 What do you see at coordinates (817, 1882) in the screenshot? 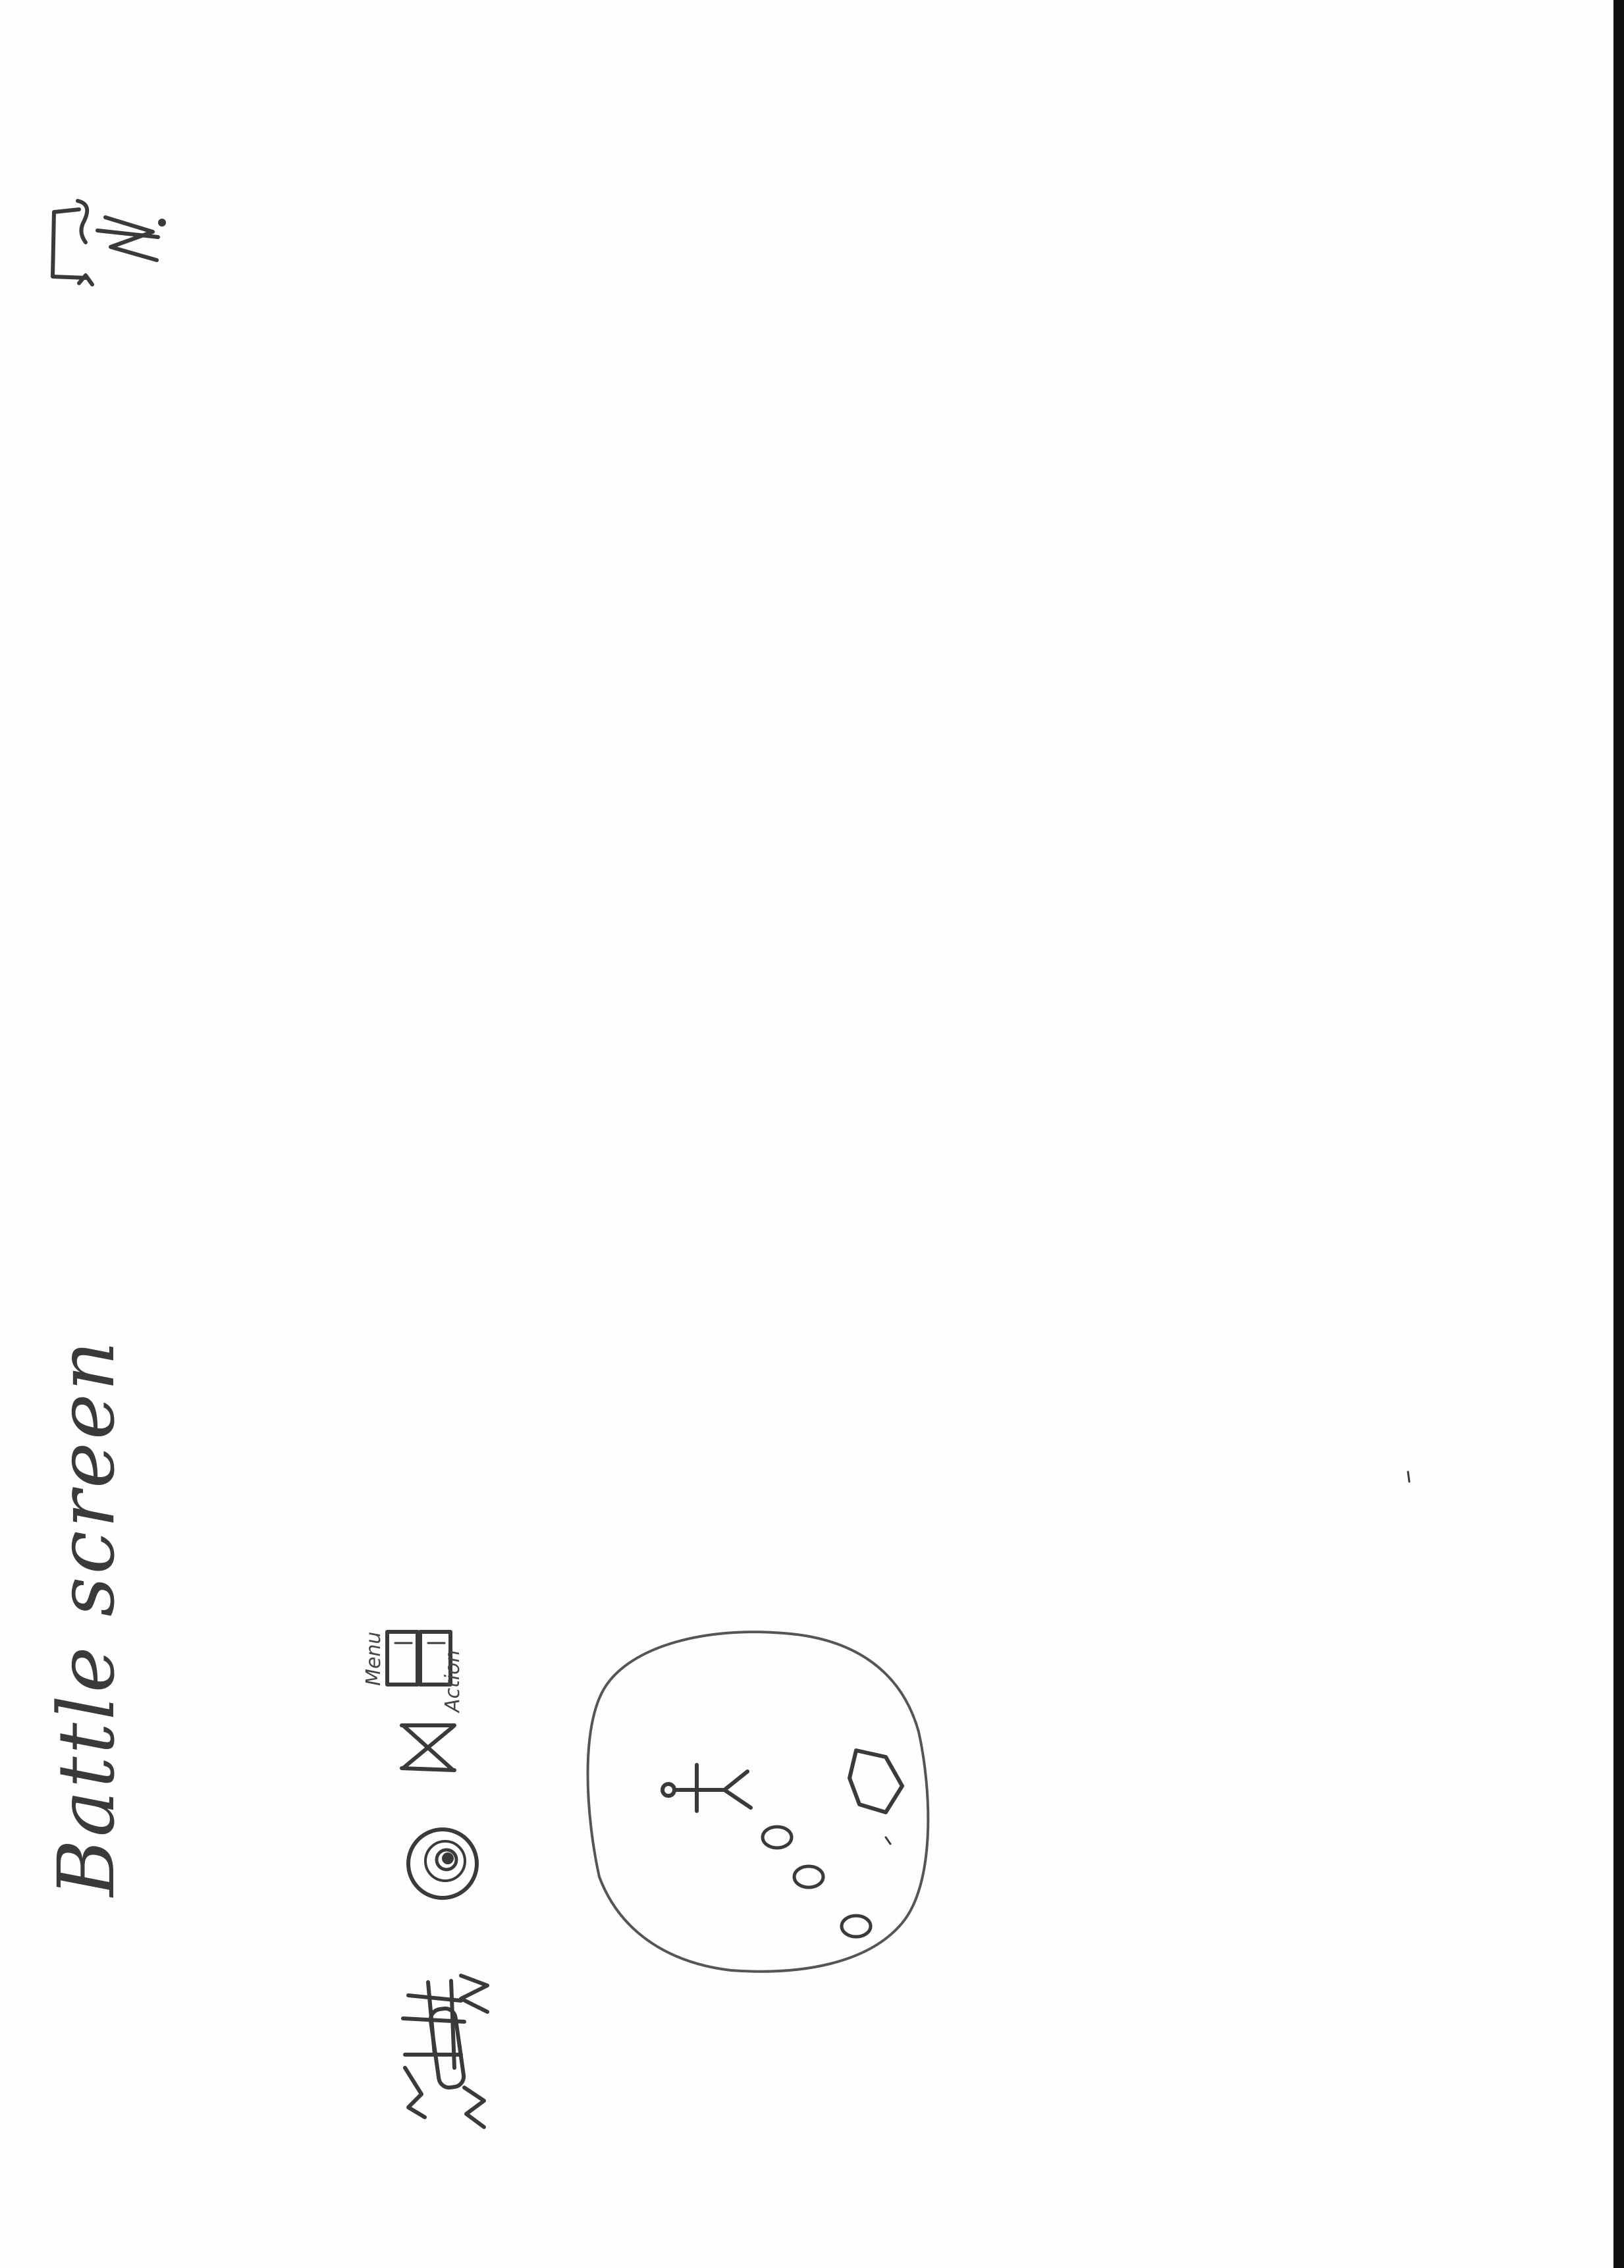
I see `footprint-icon` at bounding box center [817, 1882].